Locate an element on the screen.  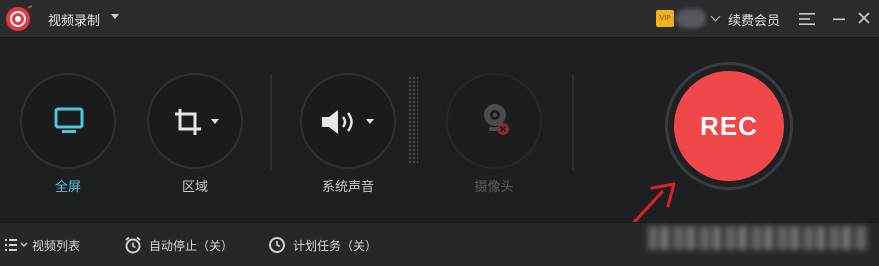
monitor-icon is located at coordinates (69, 120).